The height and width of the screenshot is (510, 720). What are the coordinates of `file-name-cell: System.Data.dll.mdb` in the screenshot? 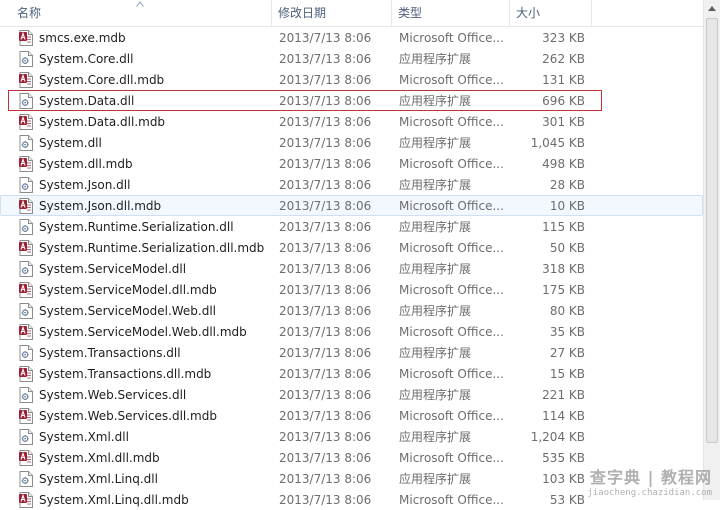 It's located at (145, 122).